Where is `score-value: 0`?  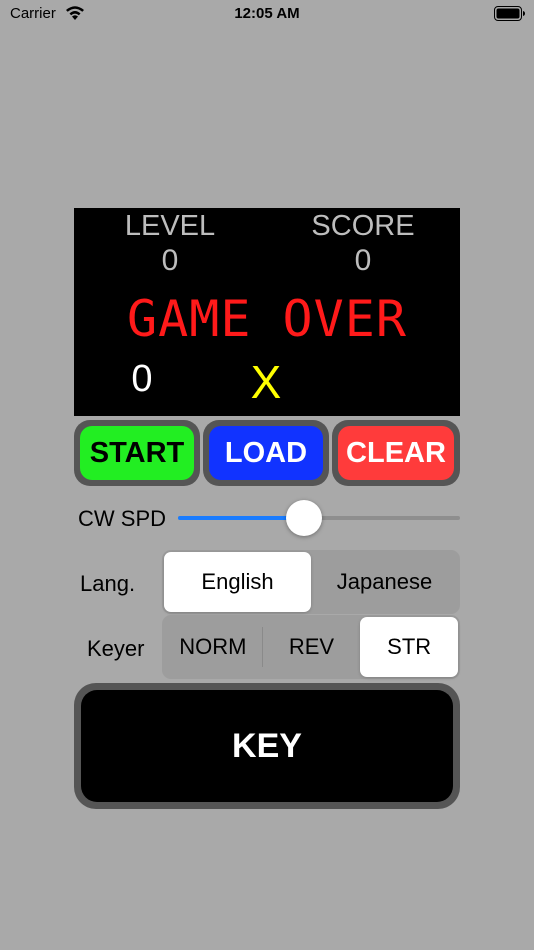
score-value: 0 is located at coordinates (363, 260).